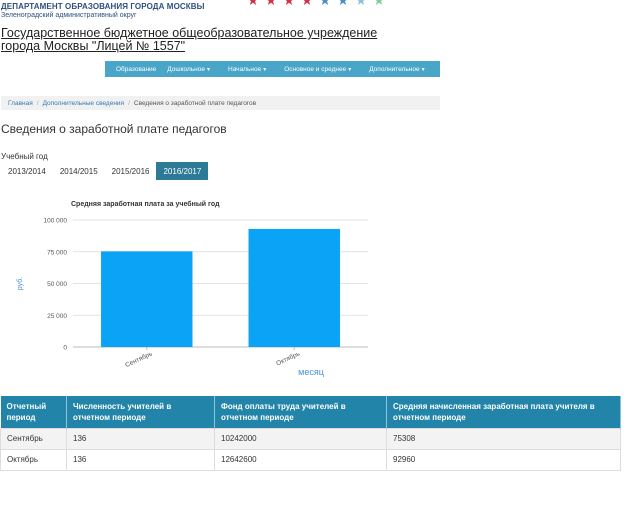 Image resolution: width=640 pixels, height=505 pixels. What do you see at coordinates (503, 459) in the screenshot?
I see `cell-average-salary: 92960` at bounding box center [503, 459].